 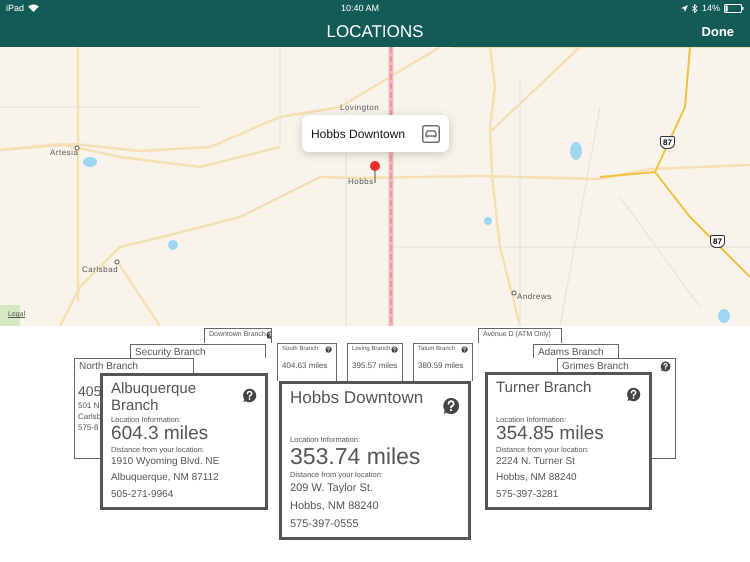 What do you see at coordinates (89, 405) in the screenshot?
I see `card-text: 501 N` at bounding box center [89, 405].